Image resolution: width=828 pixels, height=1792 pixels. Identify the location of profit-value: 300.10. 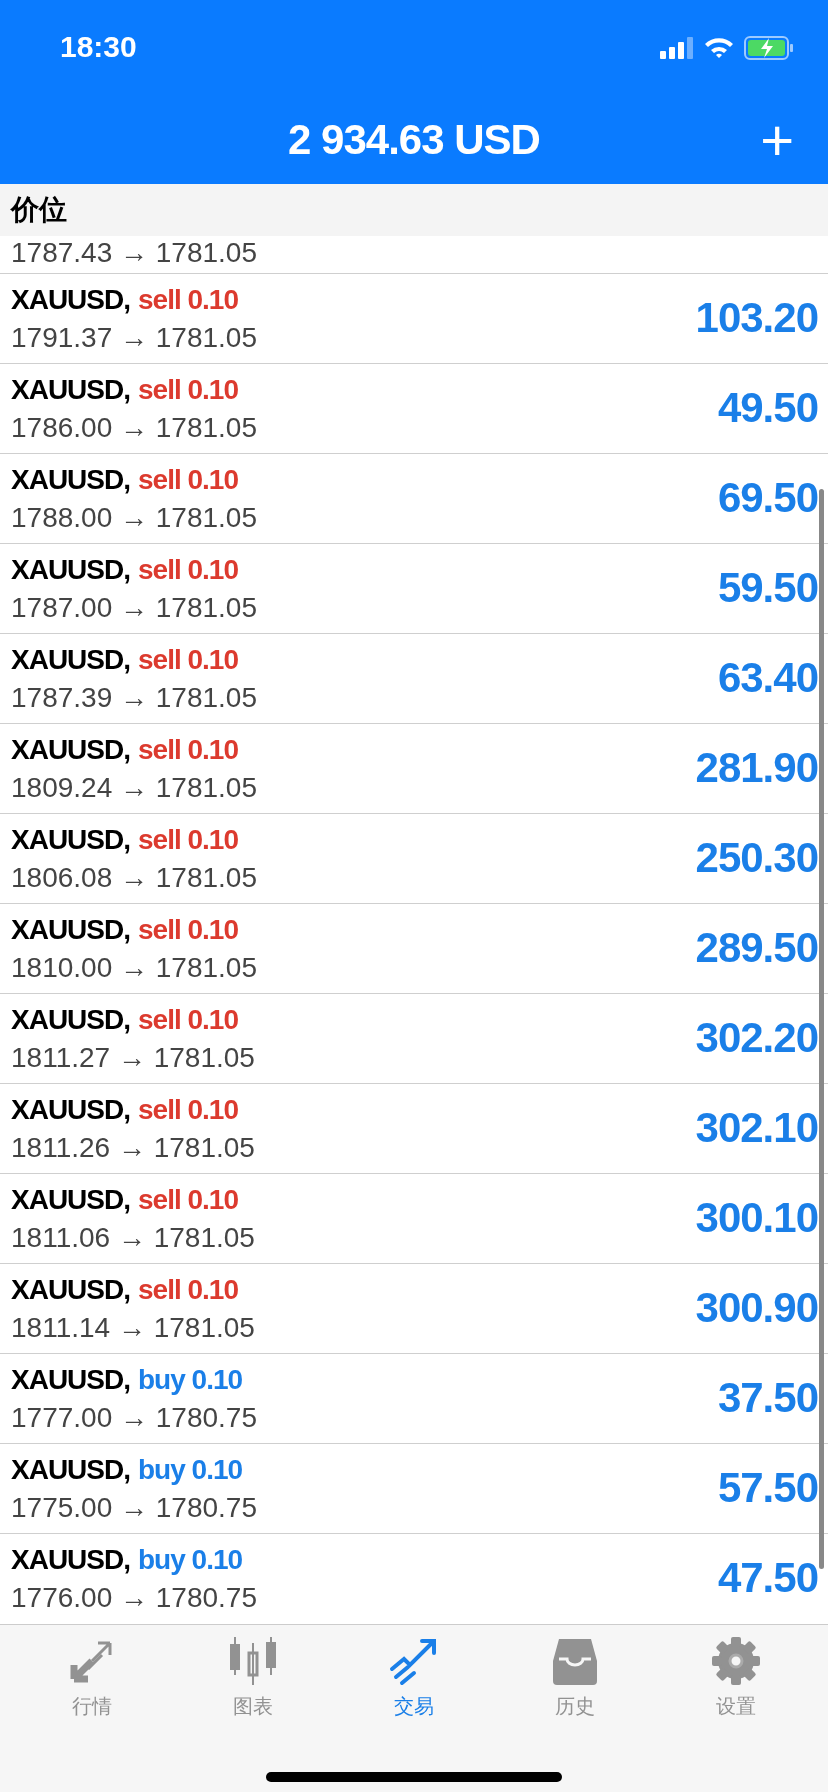
(756, 1218).